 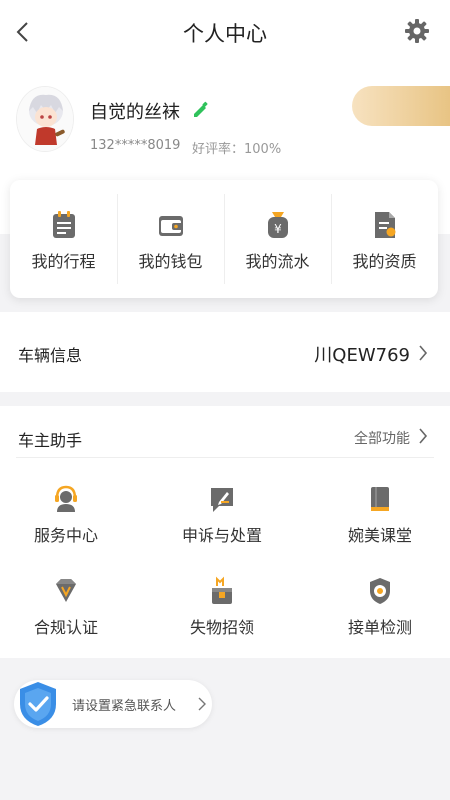 I want to click on grid-item-appeal: 申诉与处置, so click(x=222, y=515).